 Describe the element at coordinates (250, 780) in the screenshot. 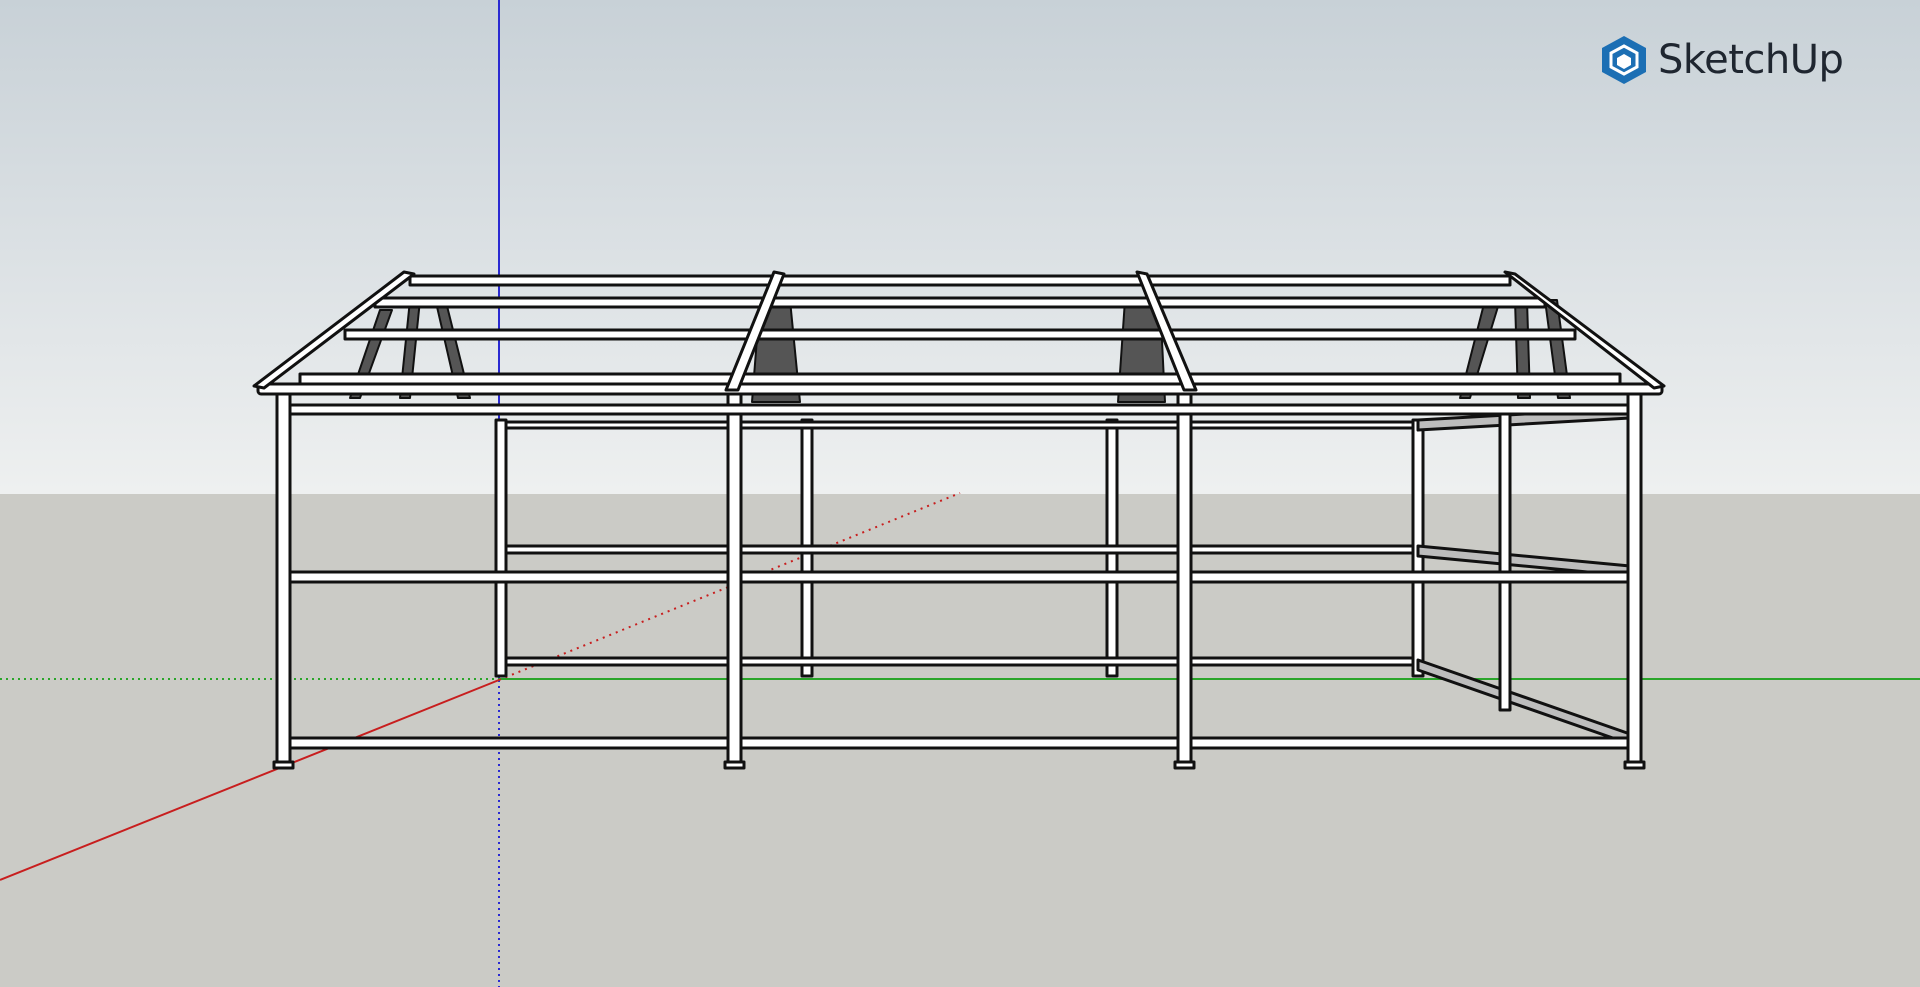

I see `x-axis-positive` at that location.